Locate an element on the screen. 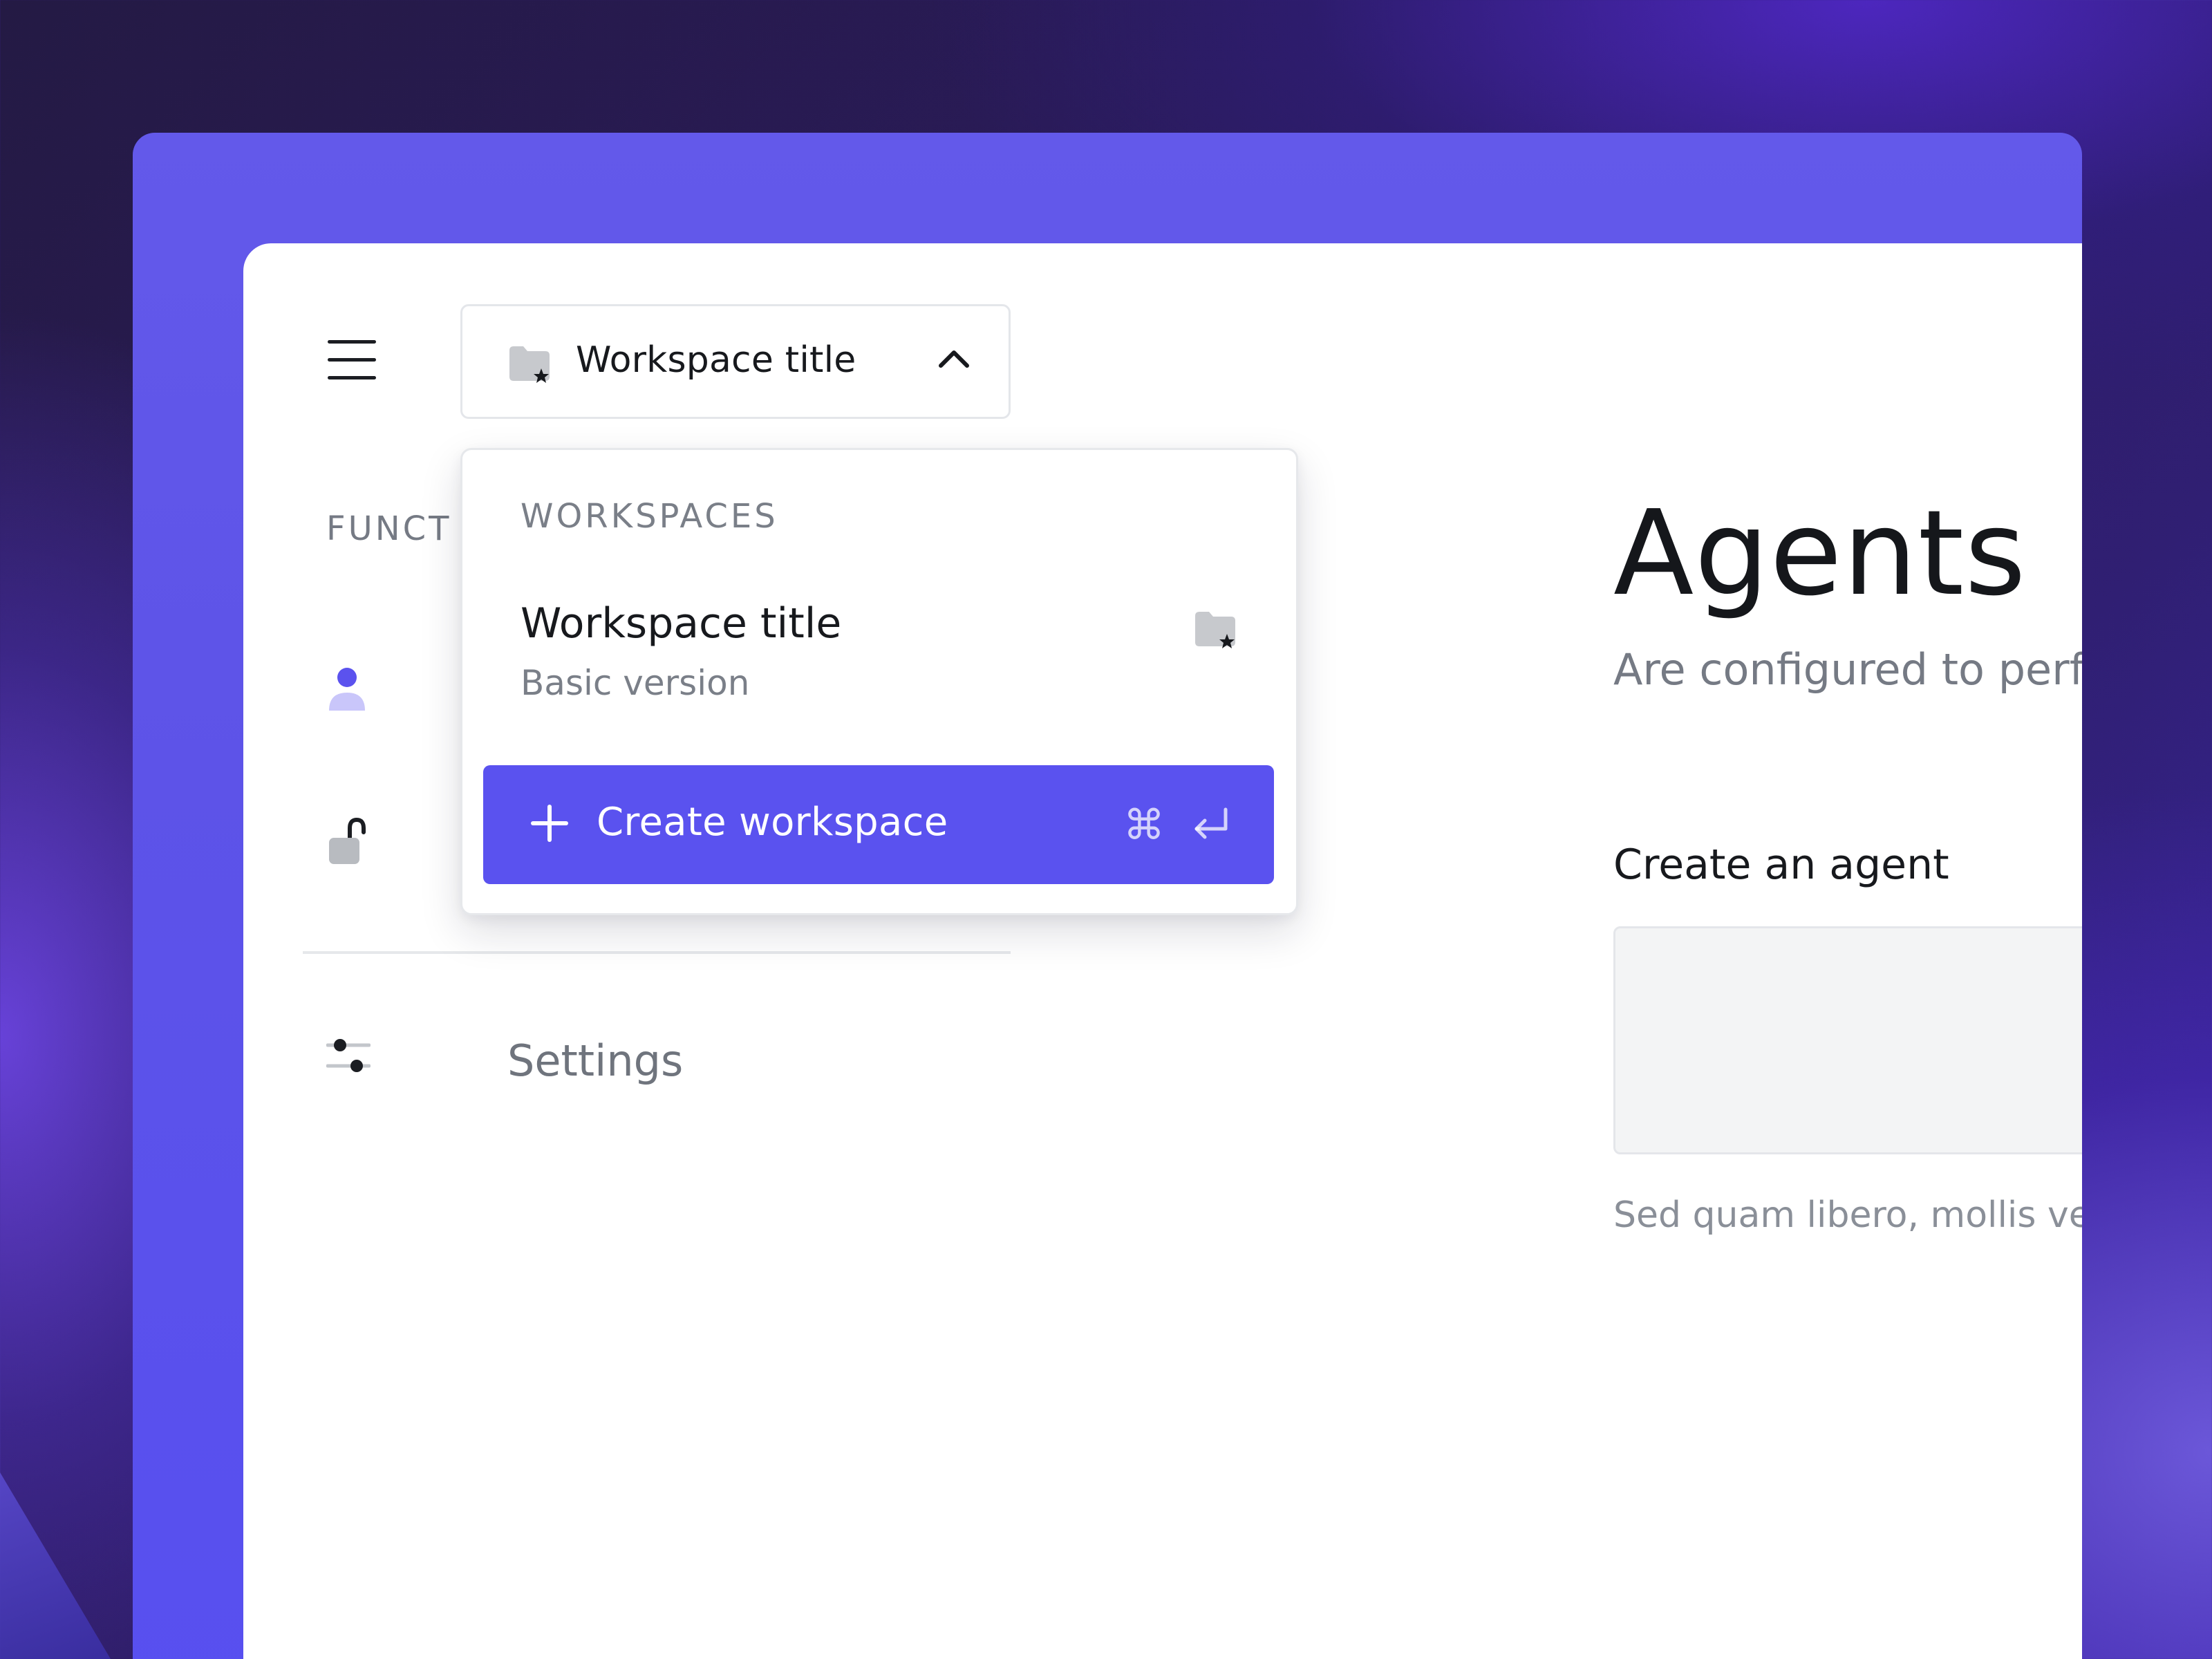 The image size is (2212, 1659). enter-icon is located at coordinates (1211, 826).